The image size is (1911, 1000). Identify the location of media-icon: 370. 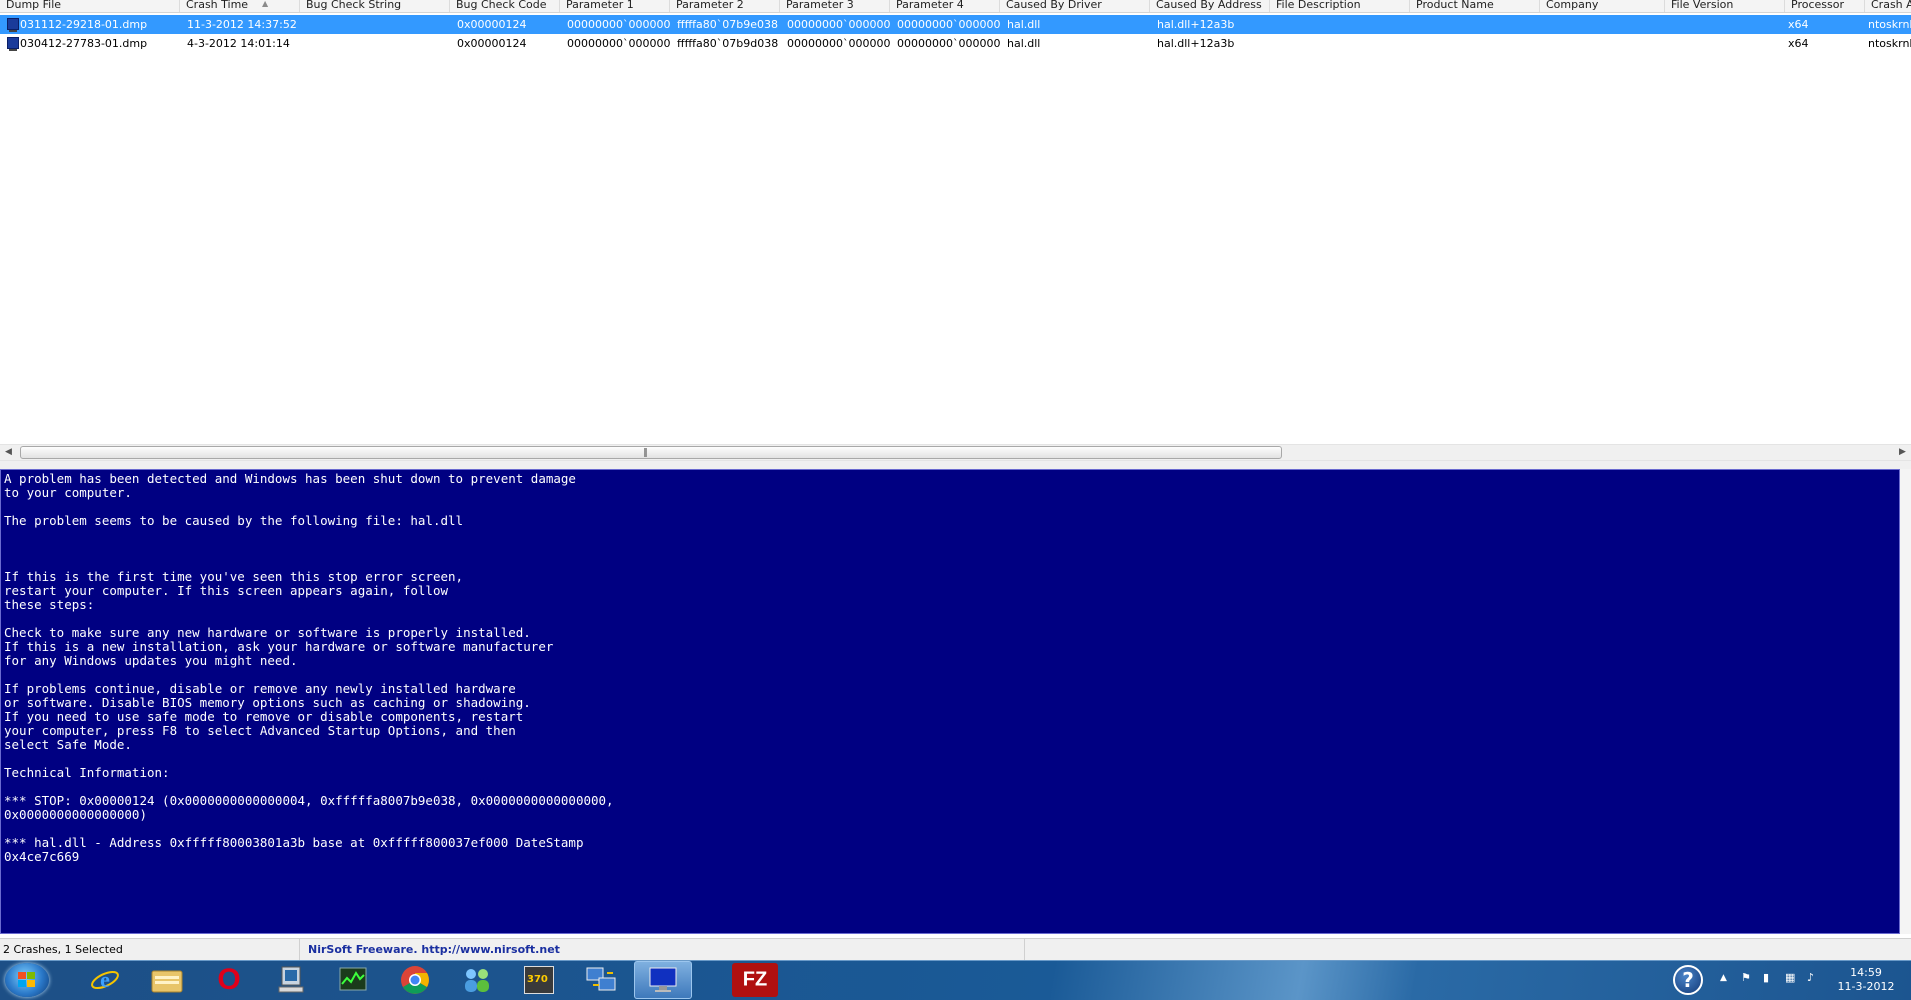
(539, 980).